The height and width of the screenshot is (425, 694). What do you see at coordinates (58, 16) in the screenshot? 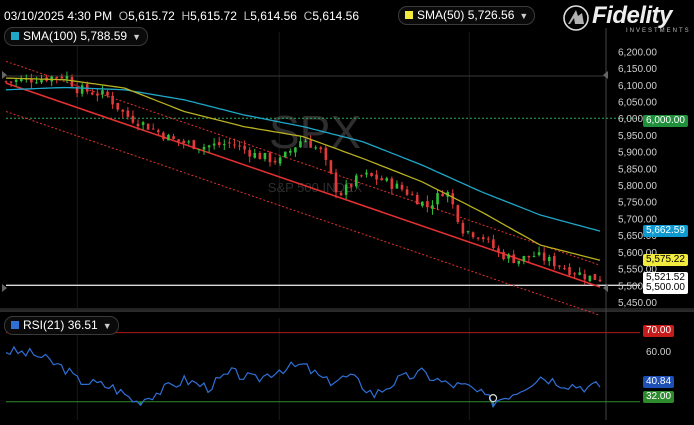
I see `datetime: 03/10/2025 4:30 PM` at bounding box center [58, 16].